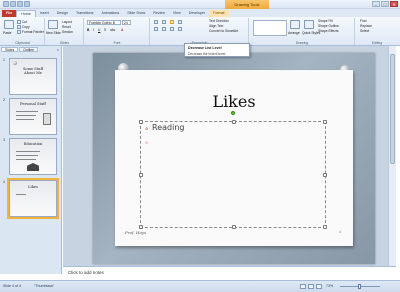  I want to click on align-right-button, so click(172, 29).